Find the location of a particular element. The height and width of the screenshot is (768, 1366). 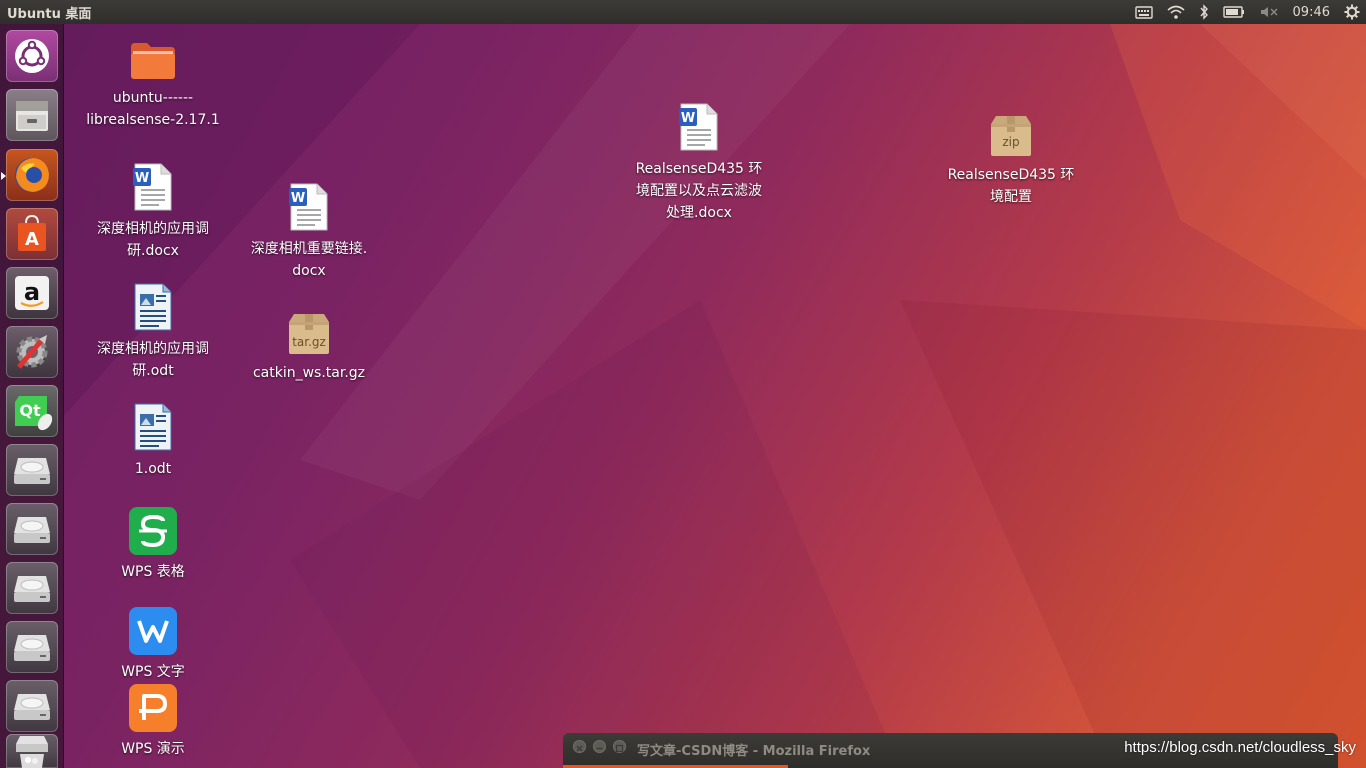

minimize-window-button is located at coordinates (599, 746).